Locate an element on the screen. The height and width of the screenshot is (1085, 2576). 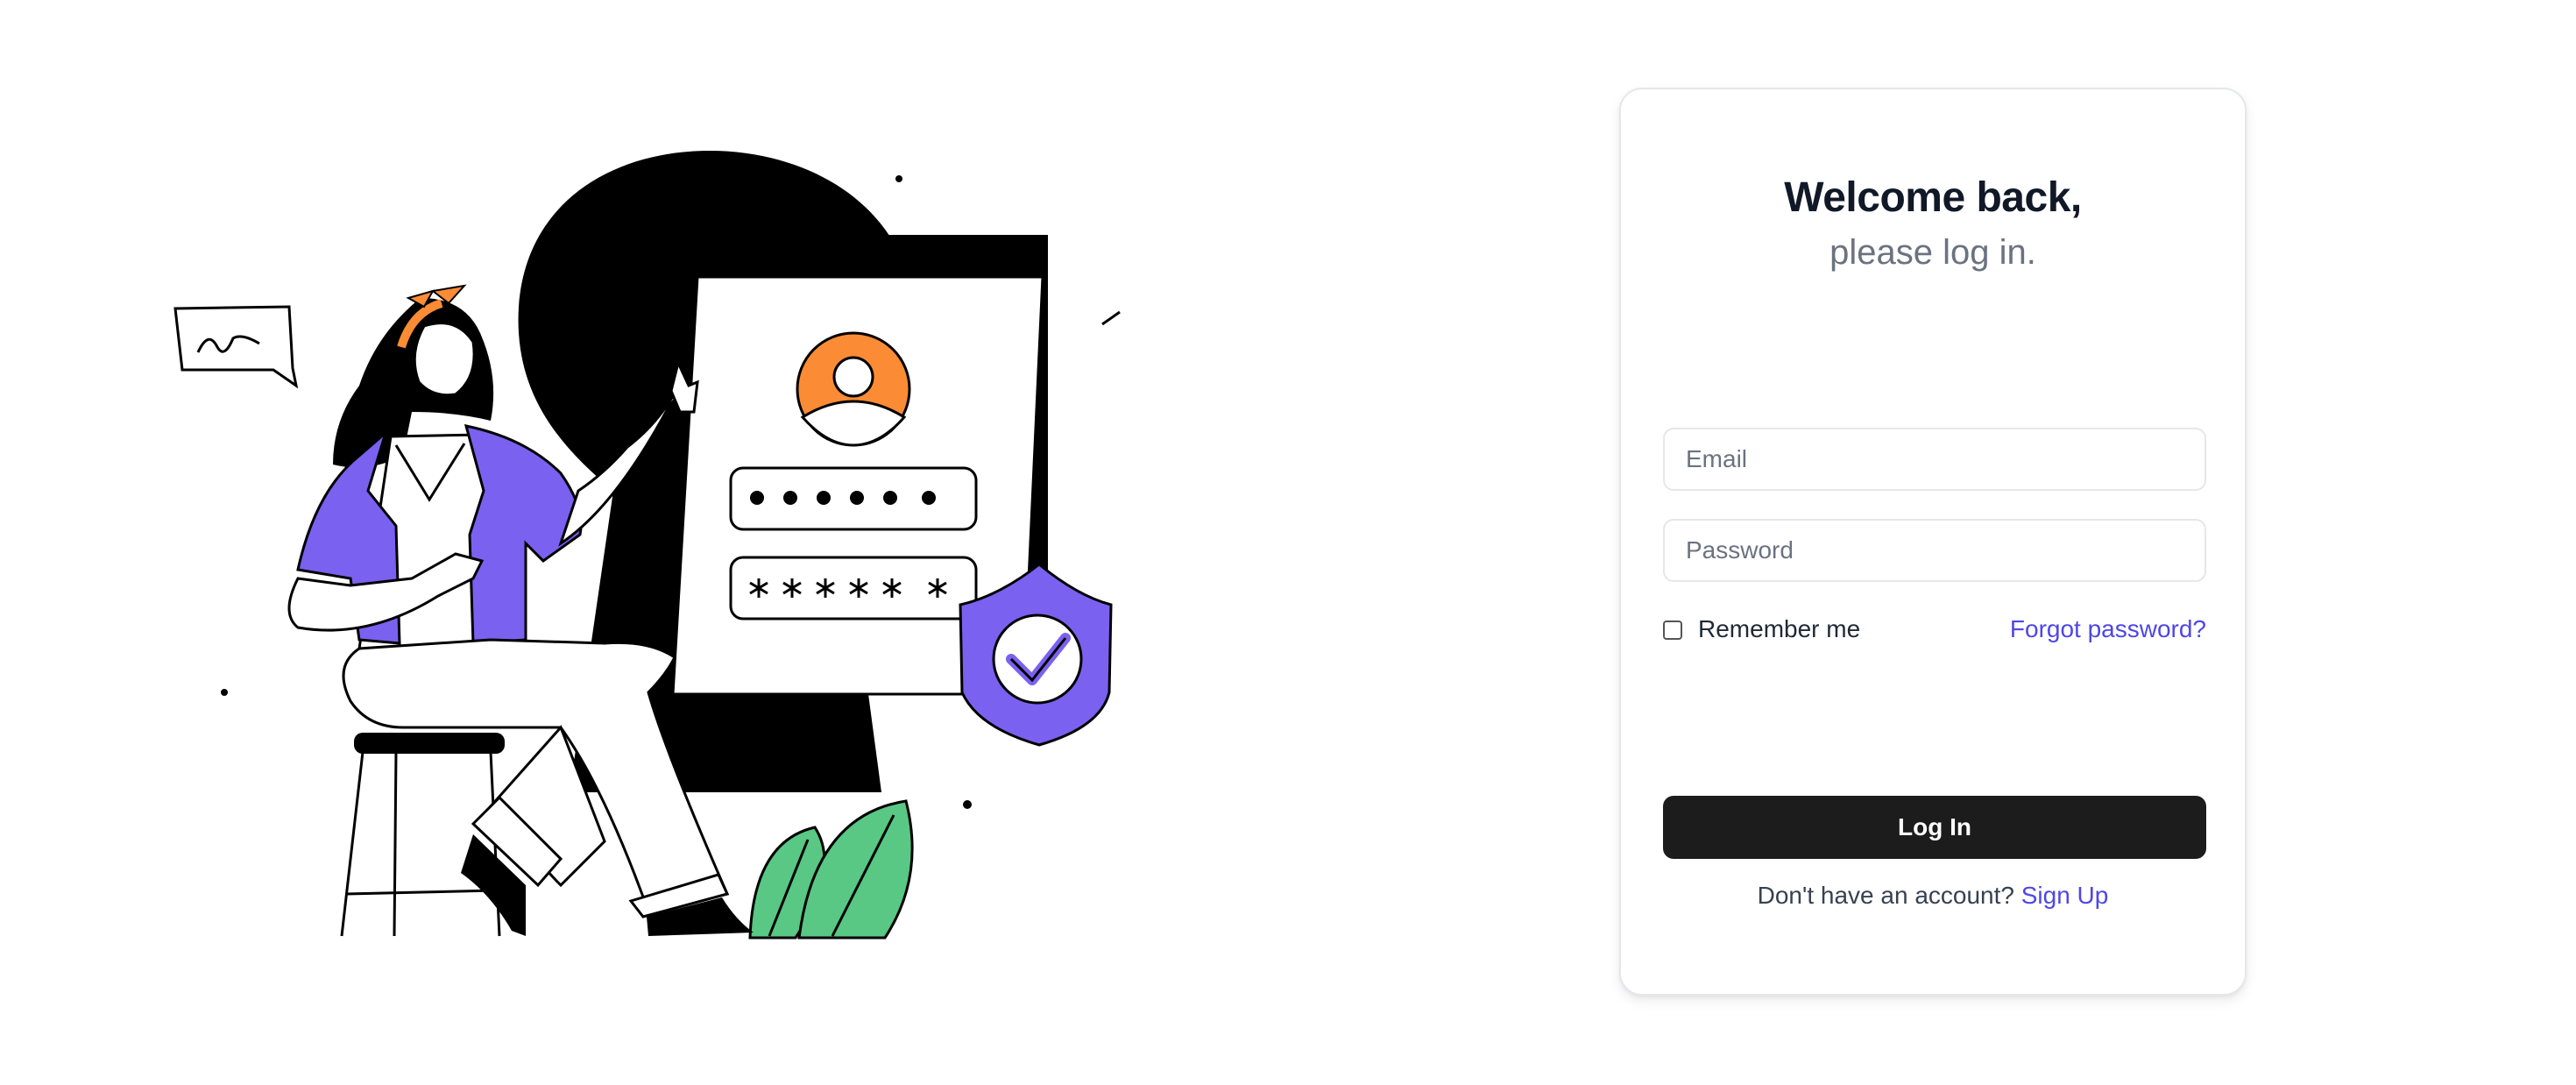
signup-row: Don't have an account? Sign Up is located at coordinates (1933, 896).